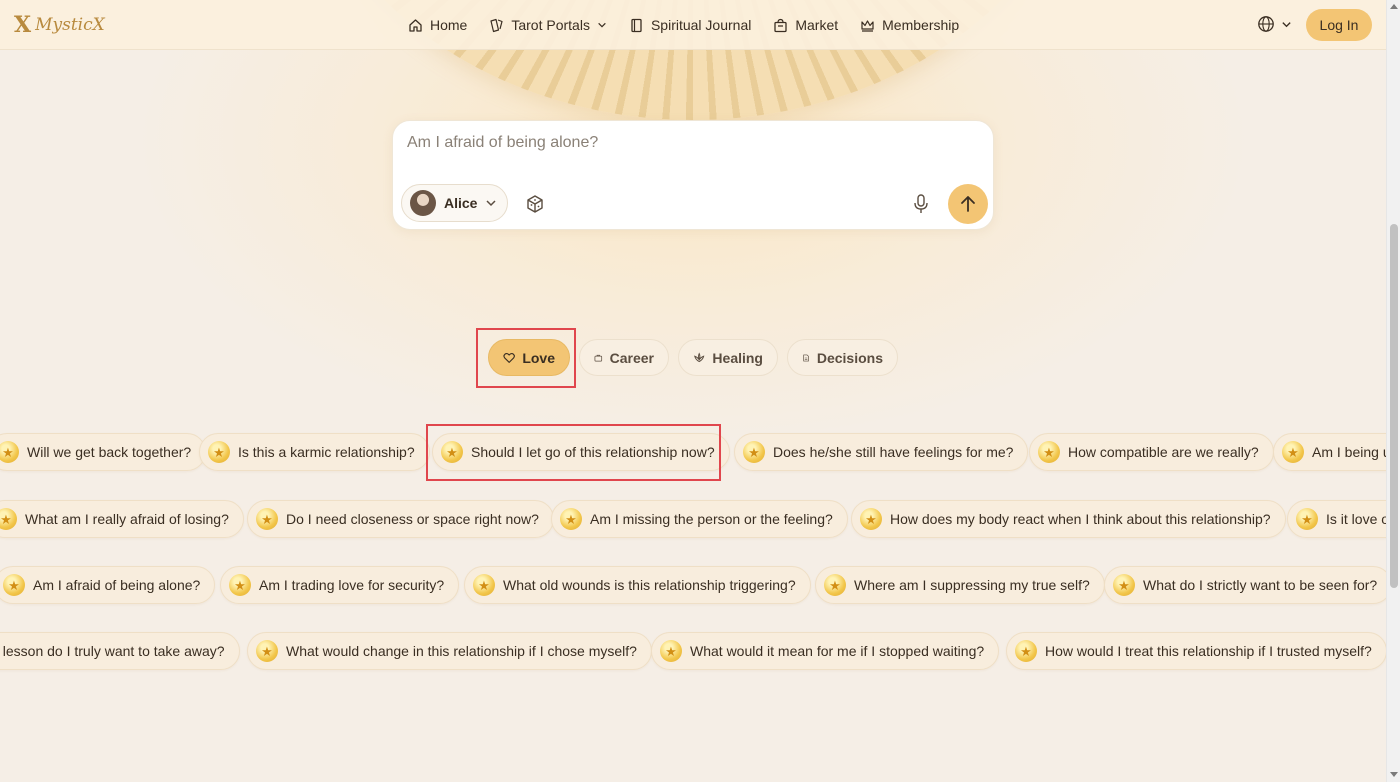 This screenshot has height=782, width=1400. What do you see at coordinates (461, 203) in the screenshot?
I see `persona-name: Alice` at bounding box center [461, 203].